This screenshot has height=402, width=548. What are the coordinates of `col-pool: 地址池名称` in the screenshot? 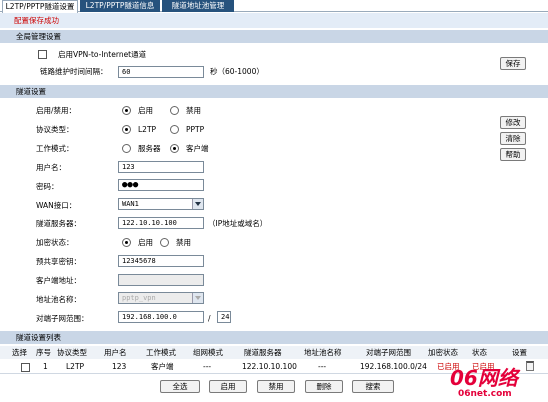 It's located at (323, 352).